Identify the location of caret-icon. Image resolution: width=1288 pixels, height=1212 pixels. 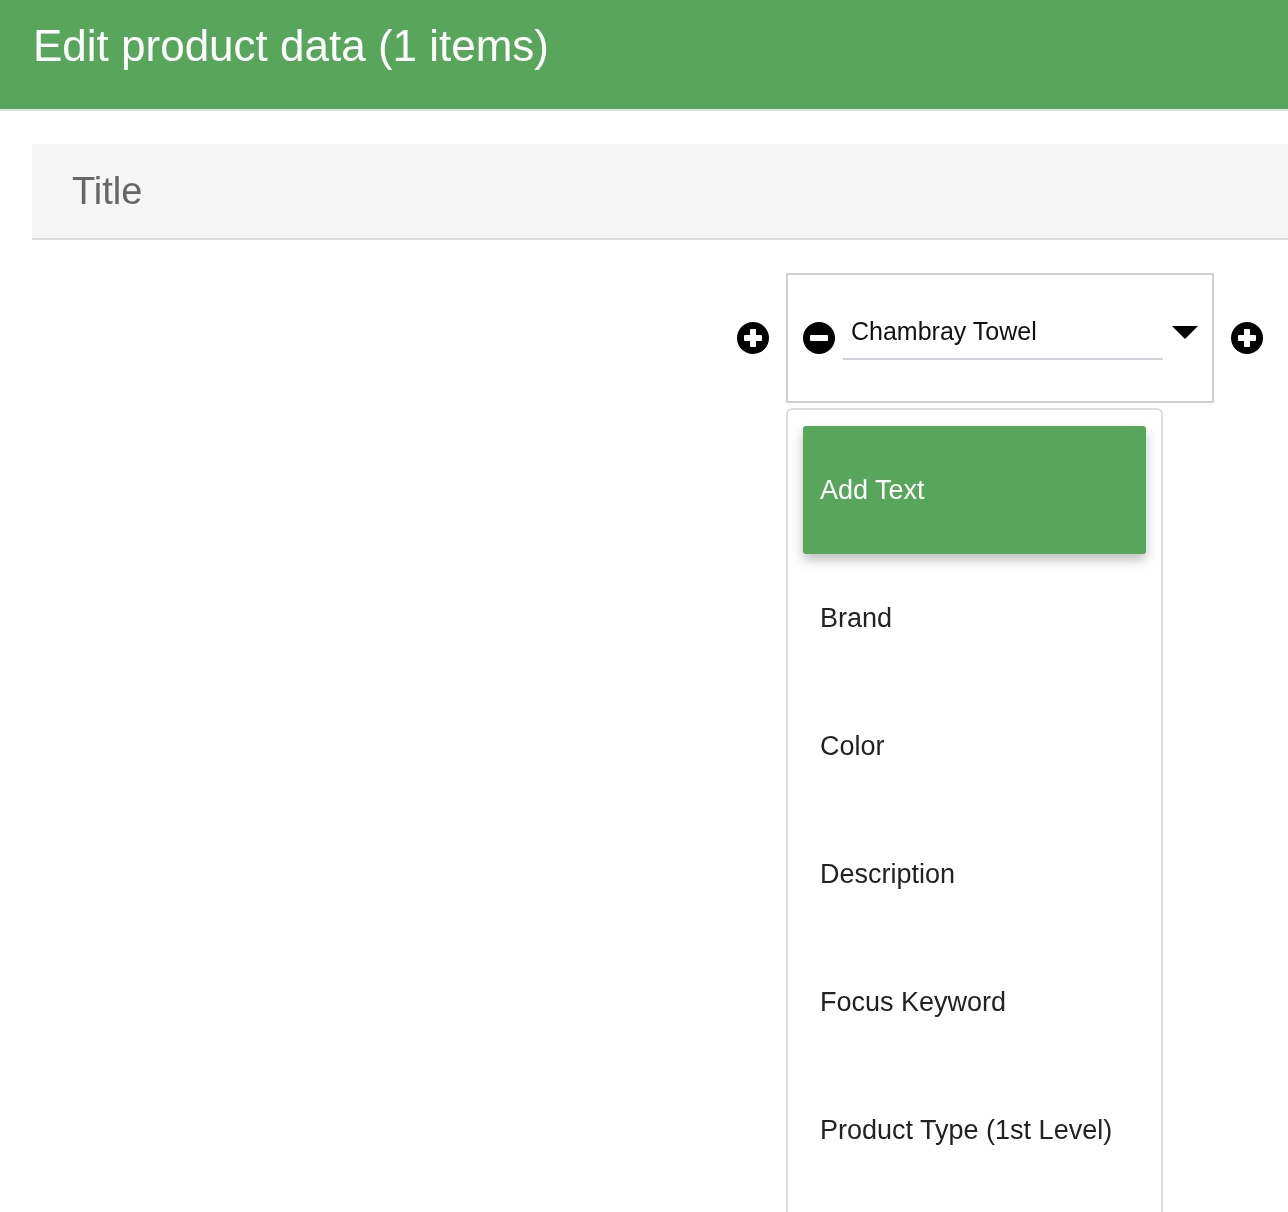
(1185, 333).